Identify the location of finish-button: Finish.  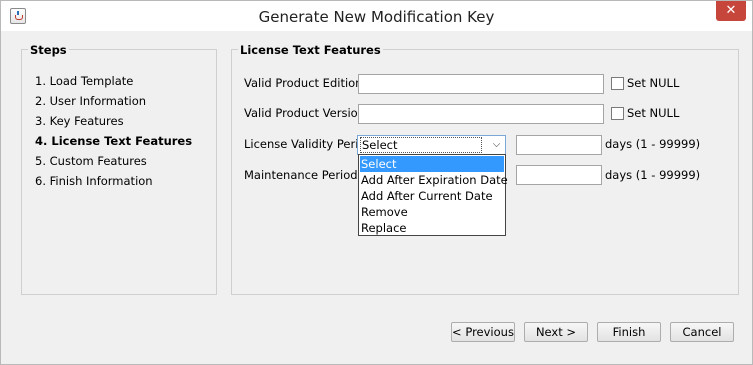
(629, 332).